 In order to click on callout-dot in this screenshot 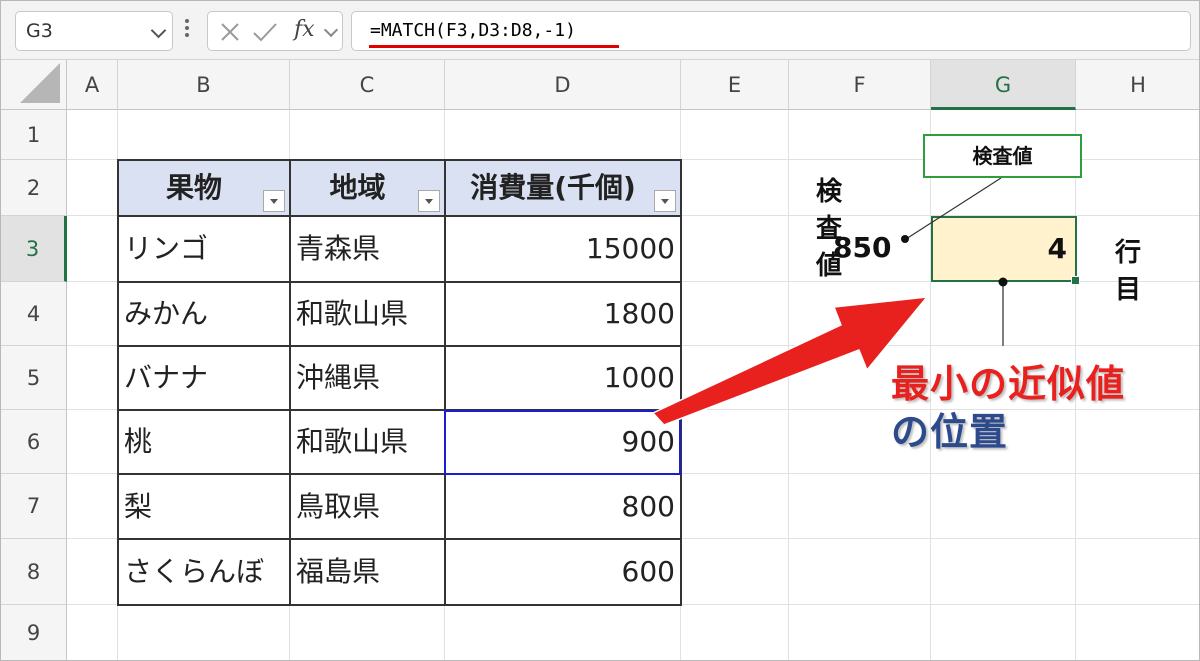, I will do `click(905, 239)`.